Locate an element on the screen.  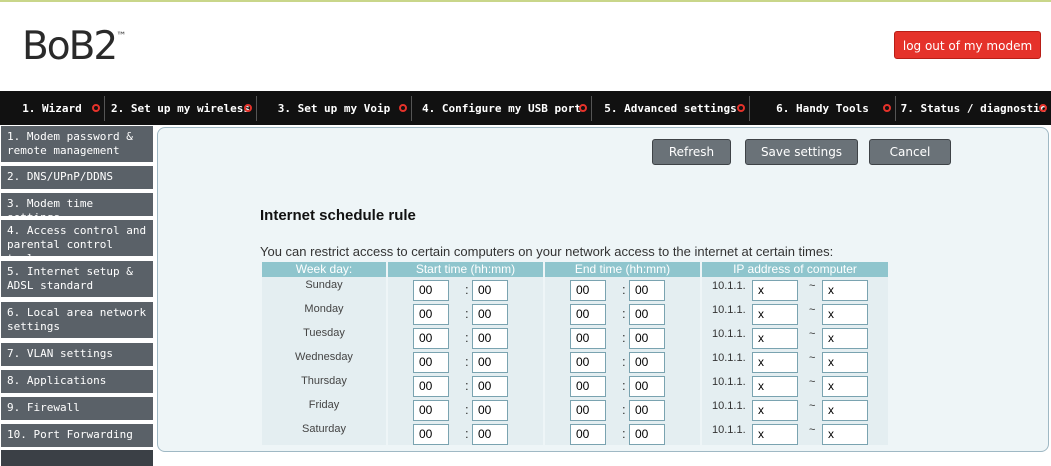
table-row: Saturday 00:00 00:00 10.1.1. x ~ x is located at coordinates (575, 433).